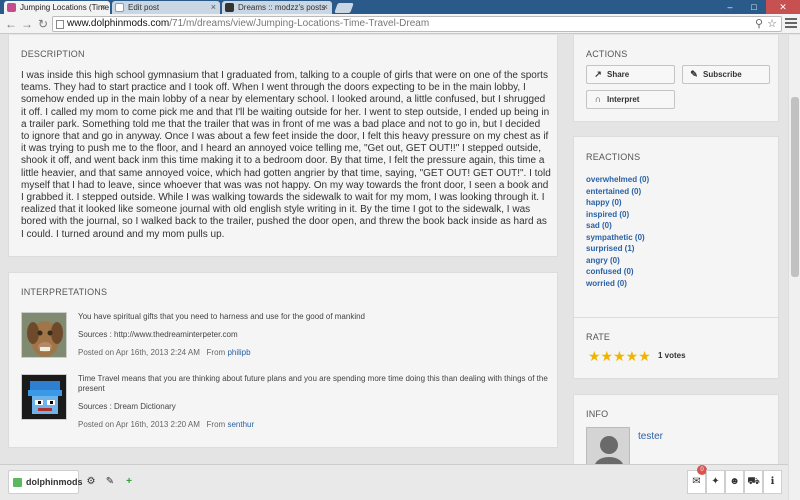  I want to click on reaction-sympathetic: sympathetic (0), so click(615, 237).